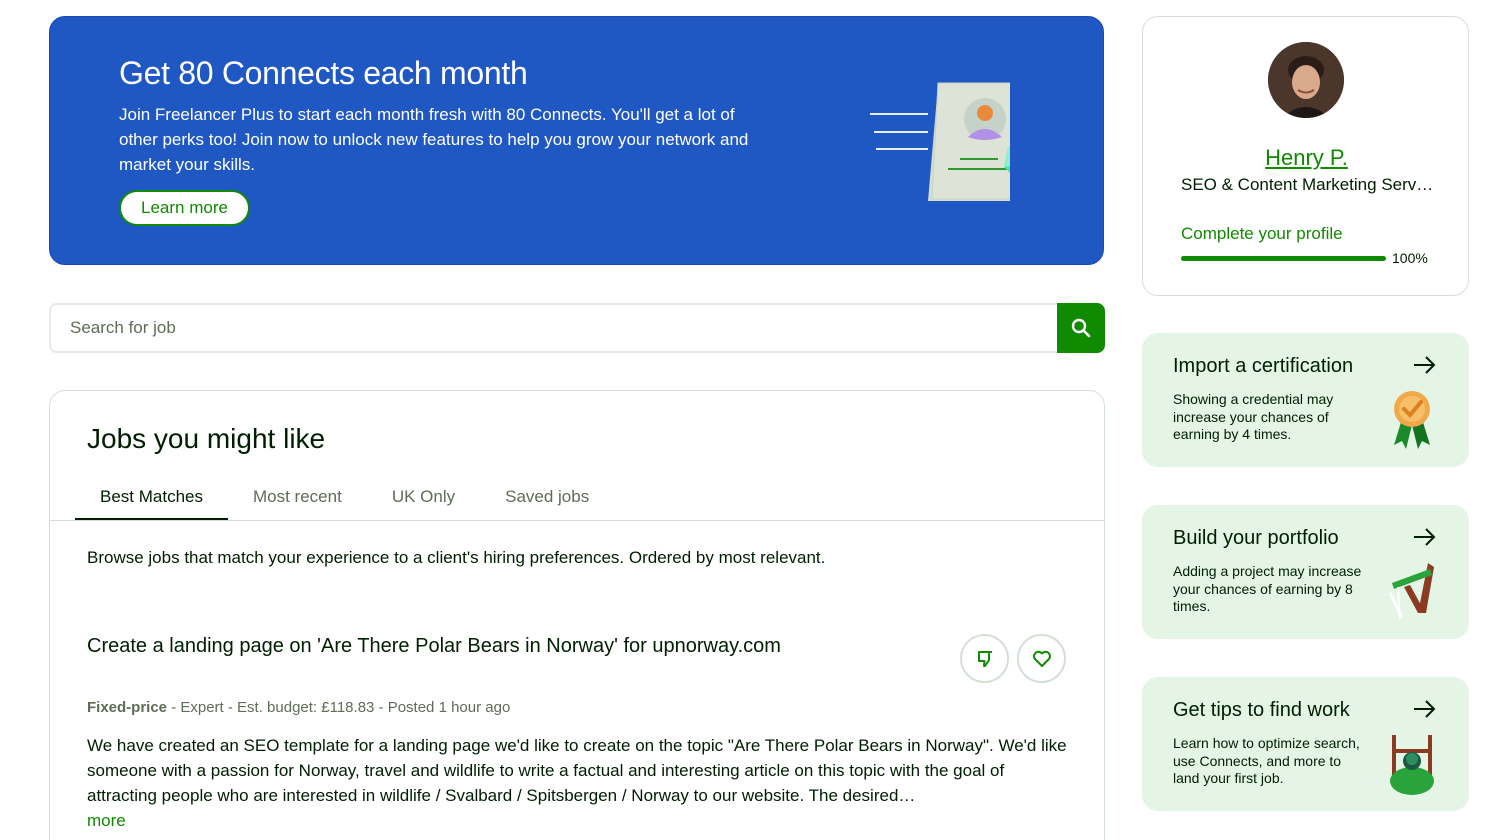 Image resolution: width=1500 pixels, height=840 pixels. Describe the element at coordinates (323, 73) in the screenshot. I see `promo-title: Get 80 Connects each month` at that location.